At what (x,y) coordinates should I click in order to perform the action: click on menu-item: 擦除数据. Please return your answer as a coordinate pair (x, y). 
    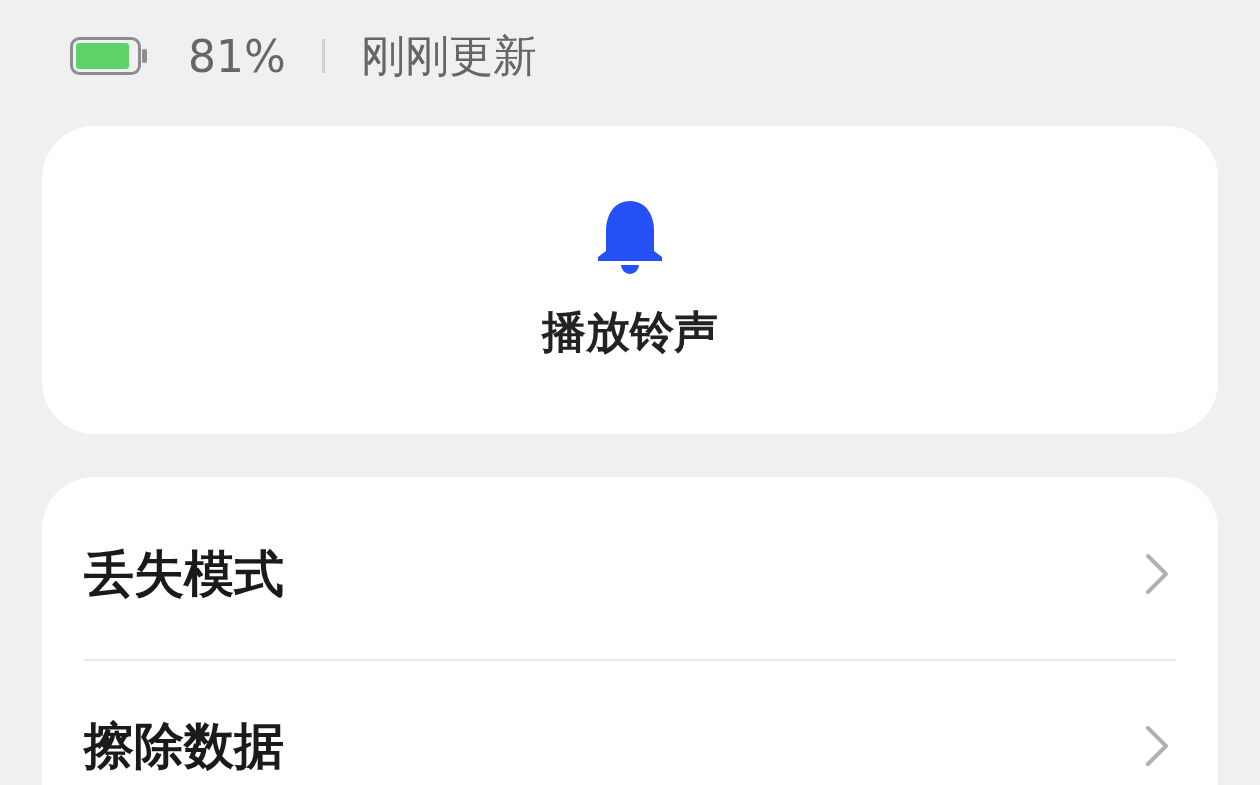
    Looking at the image, I should click on (630, 723).